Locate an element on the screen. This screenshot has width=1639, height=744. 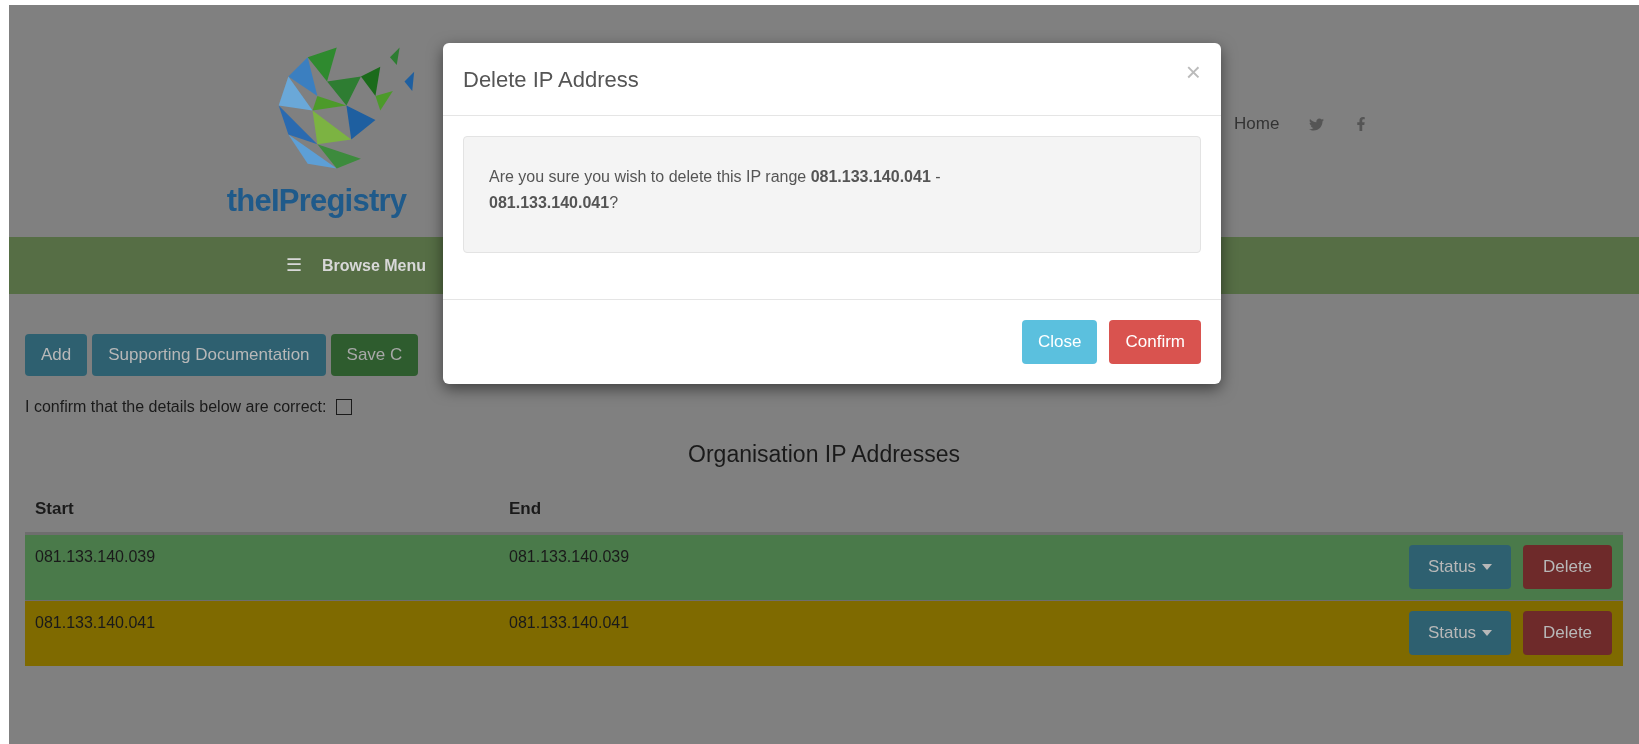
action-button: Save C is located at coordinates (374, 355).